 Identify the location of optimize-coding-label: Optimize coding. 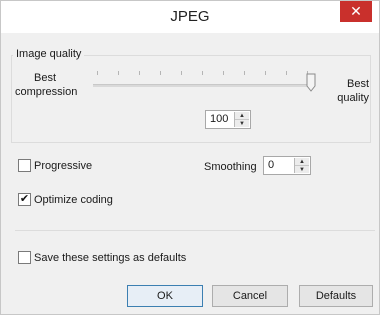
(73, 199).